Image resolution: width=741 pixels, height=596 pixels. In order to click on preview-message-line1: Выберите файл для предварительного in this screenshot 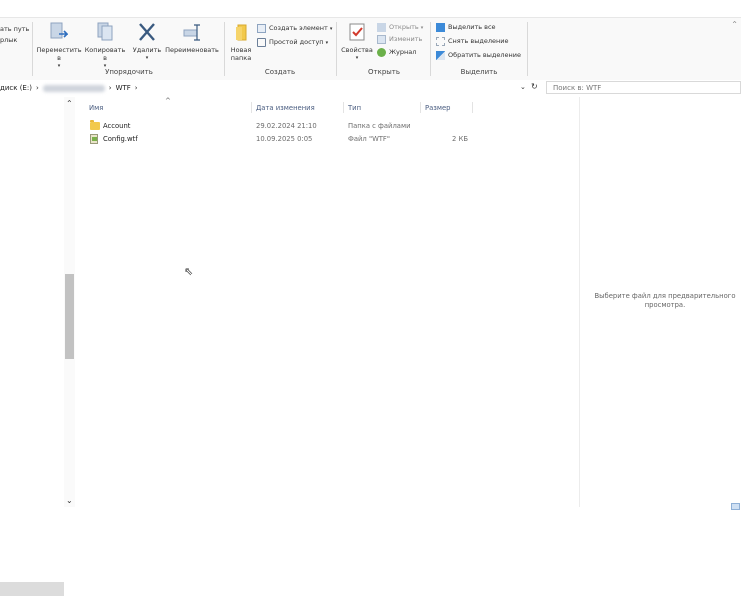, I will do `click(665, 296)`.